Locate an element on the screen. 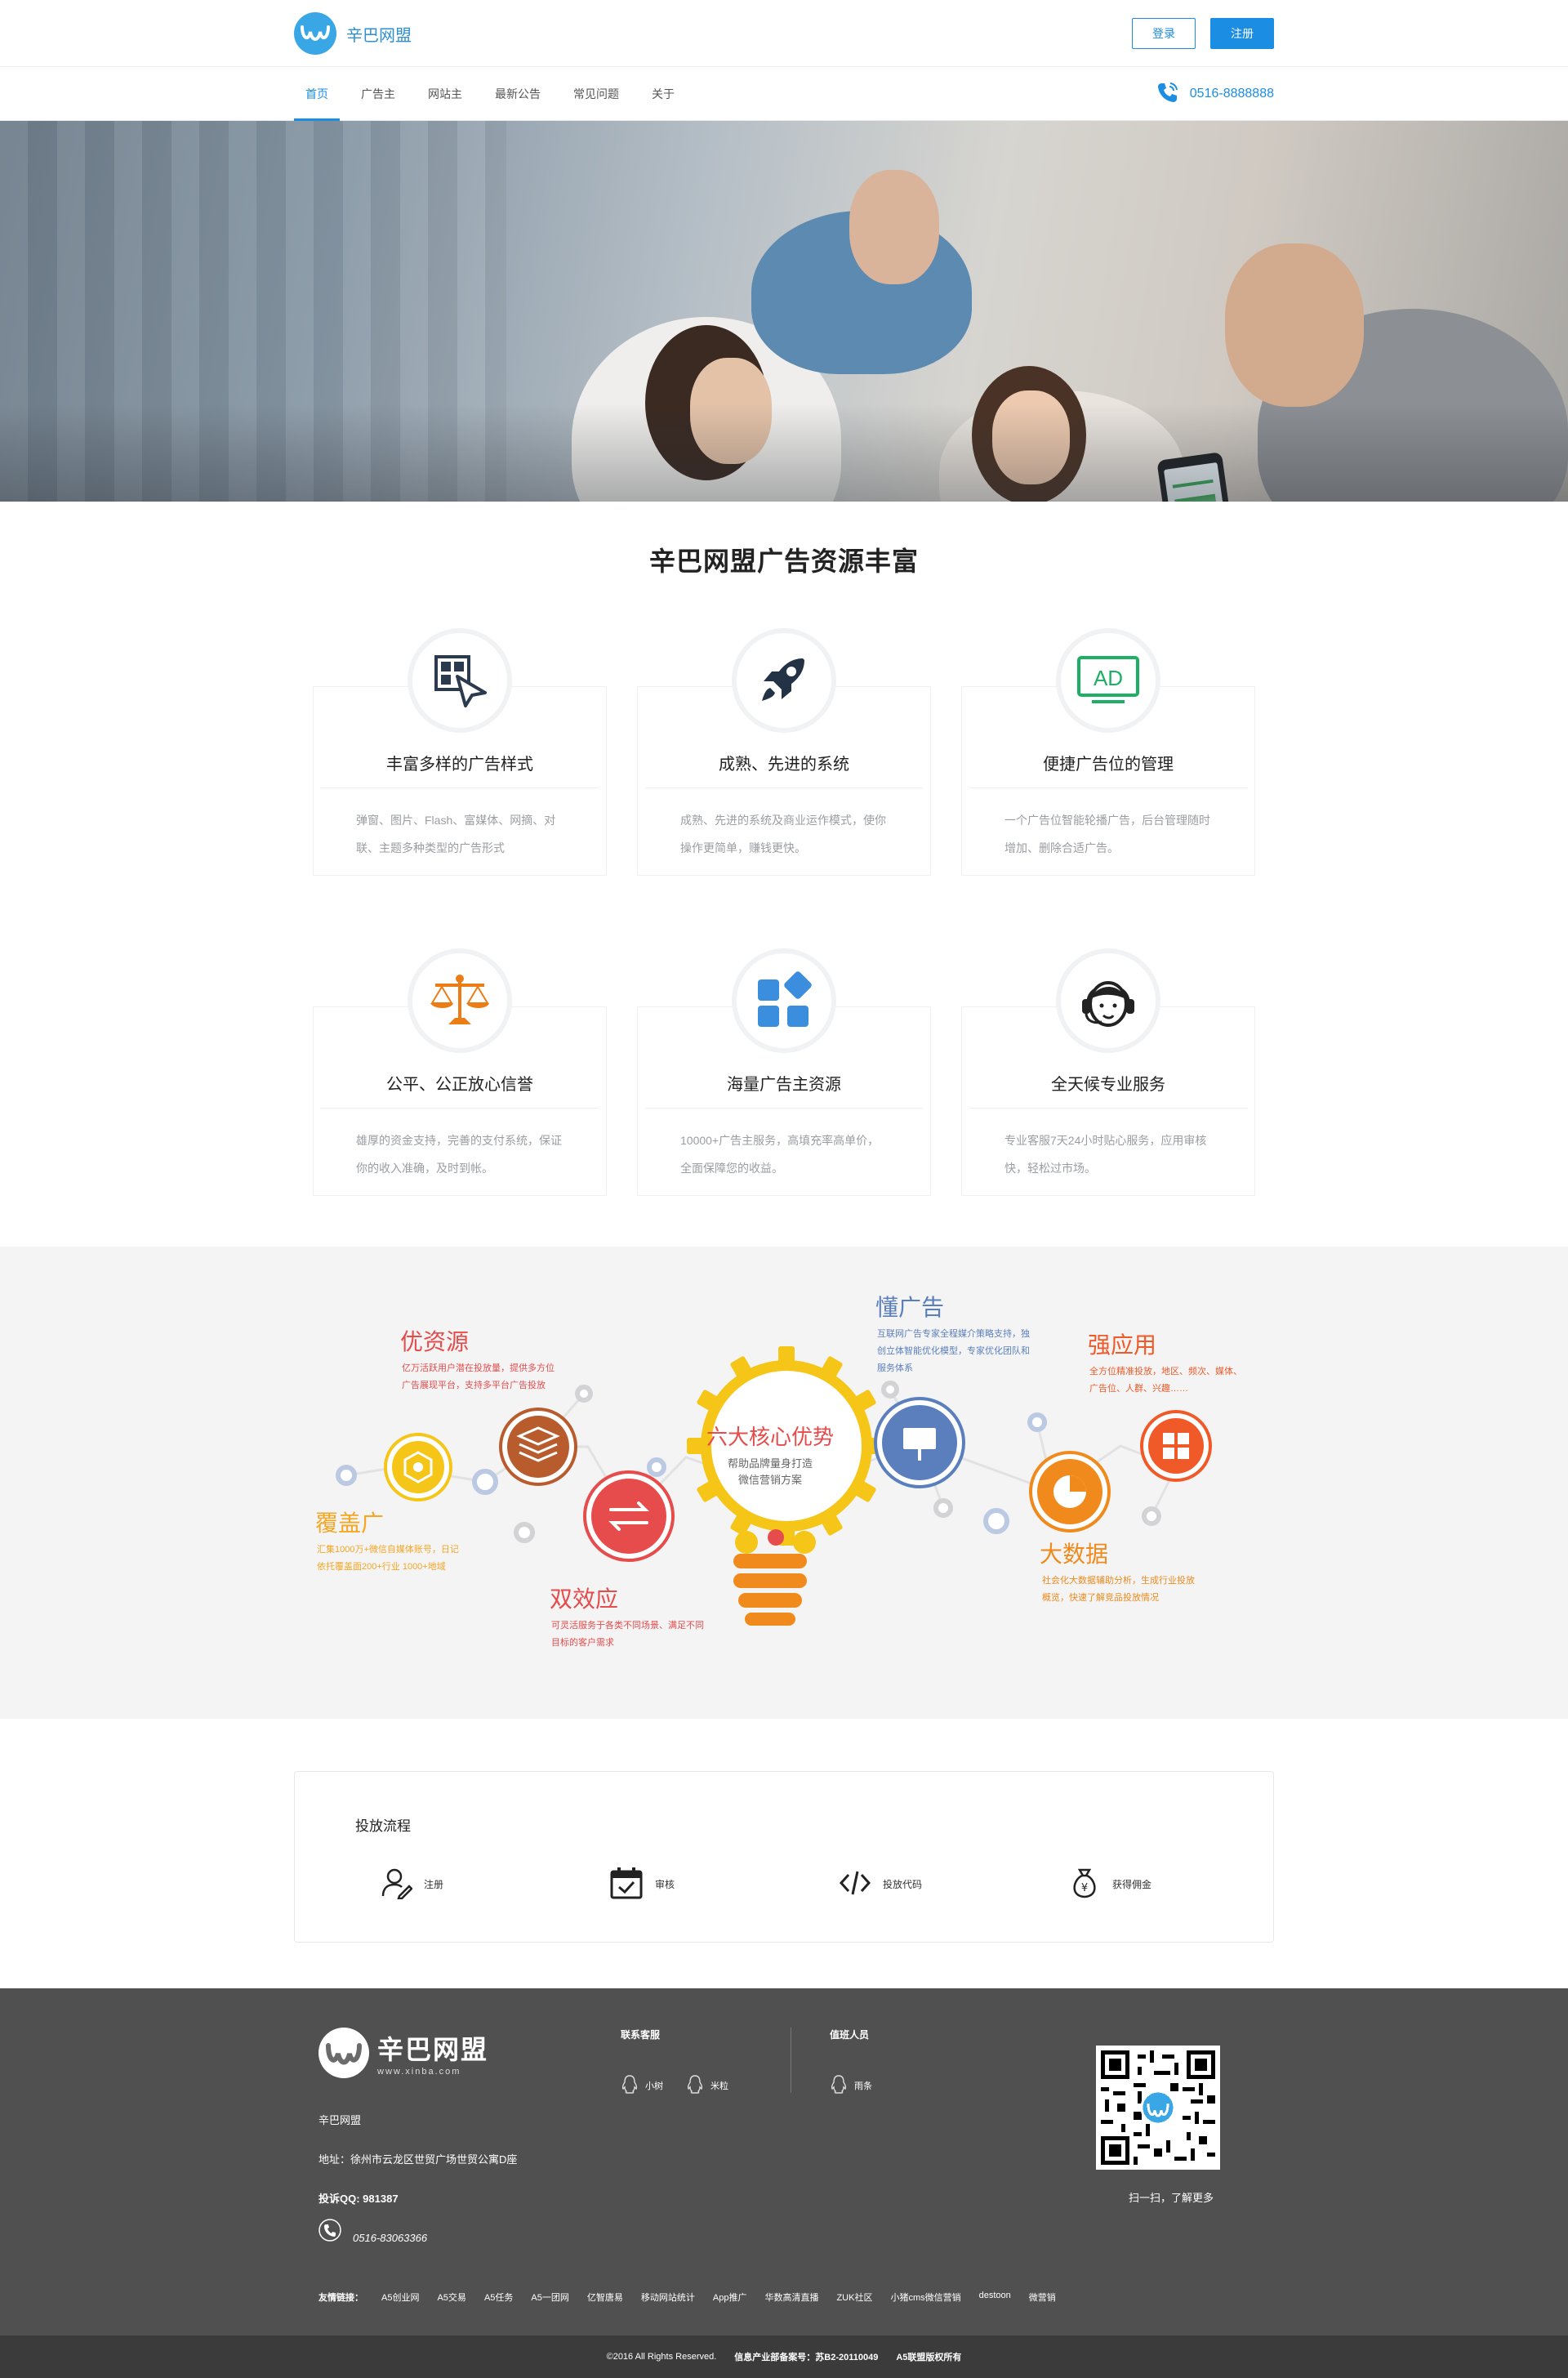 Image resolution: width=1568 pixels, height=2378 pixels. nav-item-advertiser: 广告主 is located at coordinates (378, 94).